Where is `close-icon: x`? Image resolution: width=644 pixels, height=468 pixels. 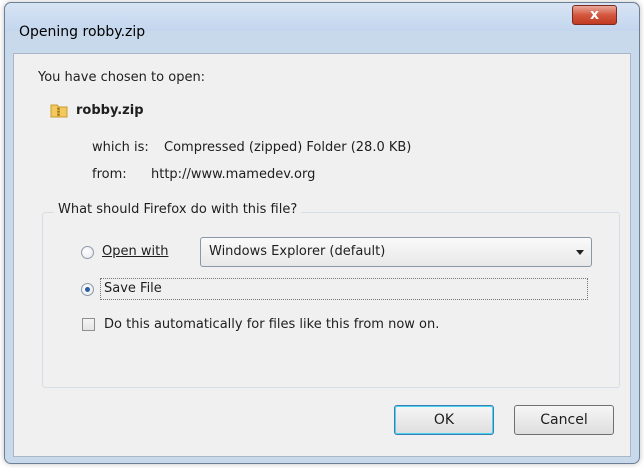
close-icon: x is located at coordinates (594, 15).